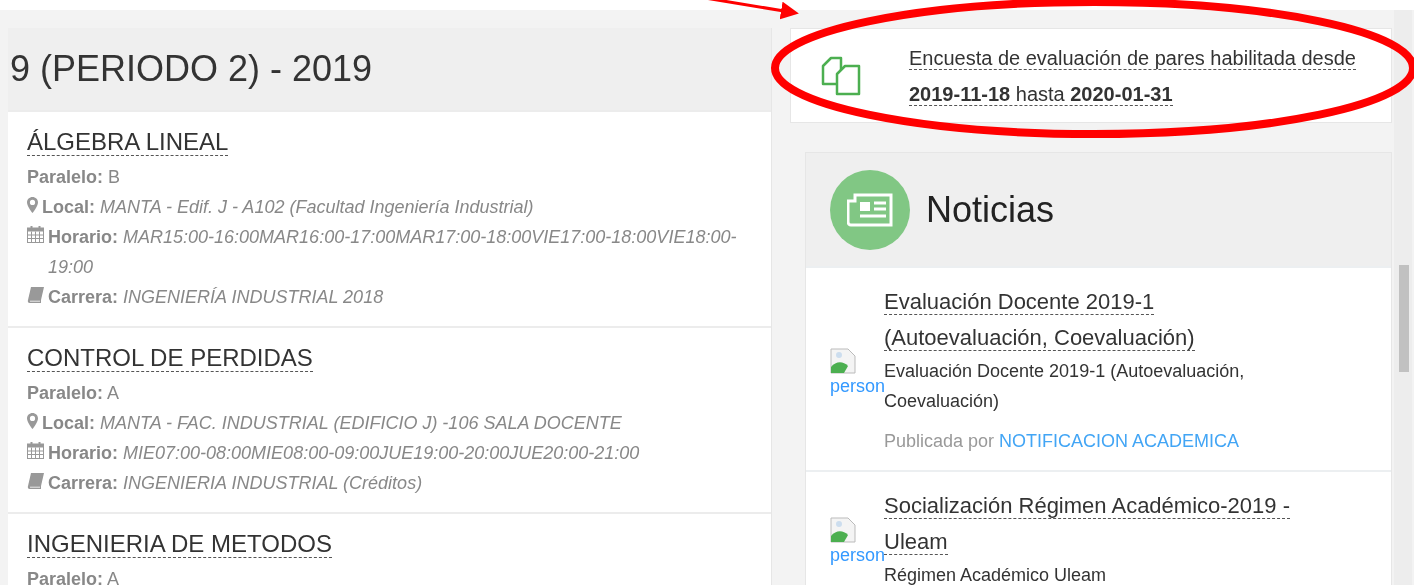 The image size is (1414, 585). What do you see at coordinates (332, 423) in the screenshot?
I see `course-detail: Local: MANTA - FAC. INDUSTRIAL (EDIFICIO J) -106 SALA DOCENTE` at bounding box center [332, 423].